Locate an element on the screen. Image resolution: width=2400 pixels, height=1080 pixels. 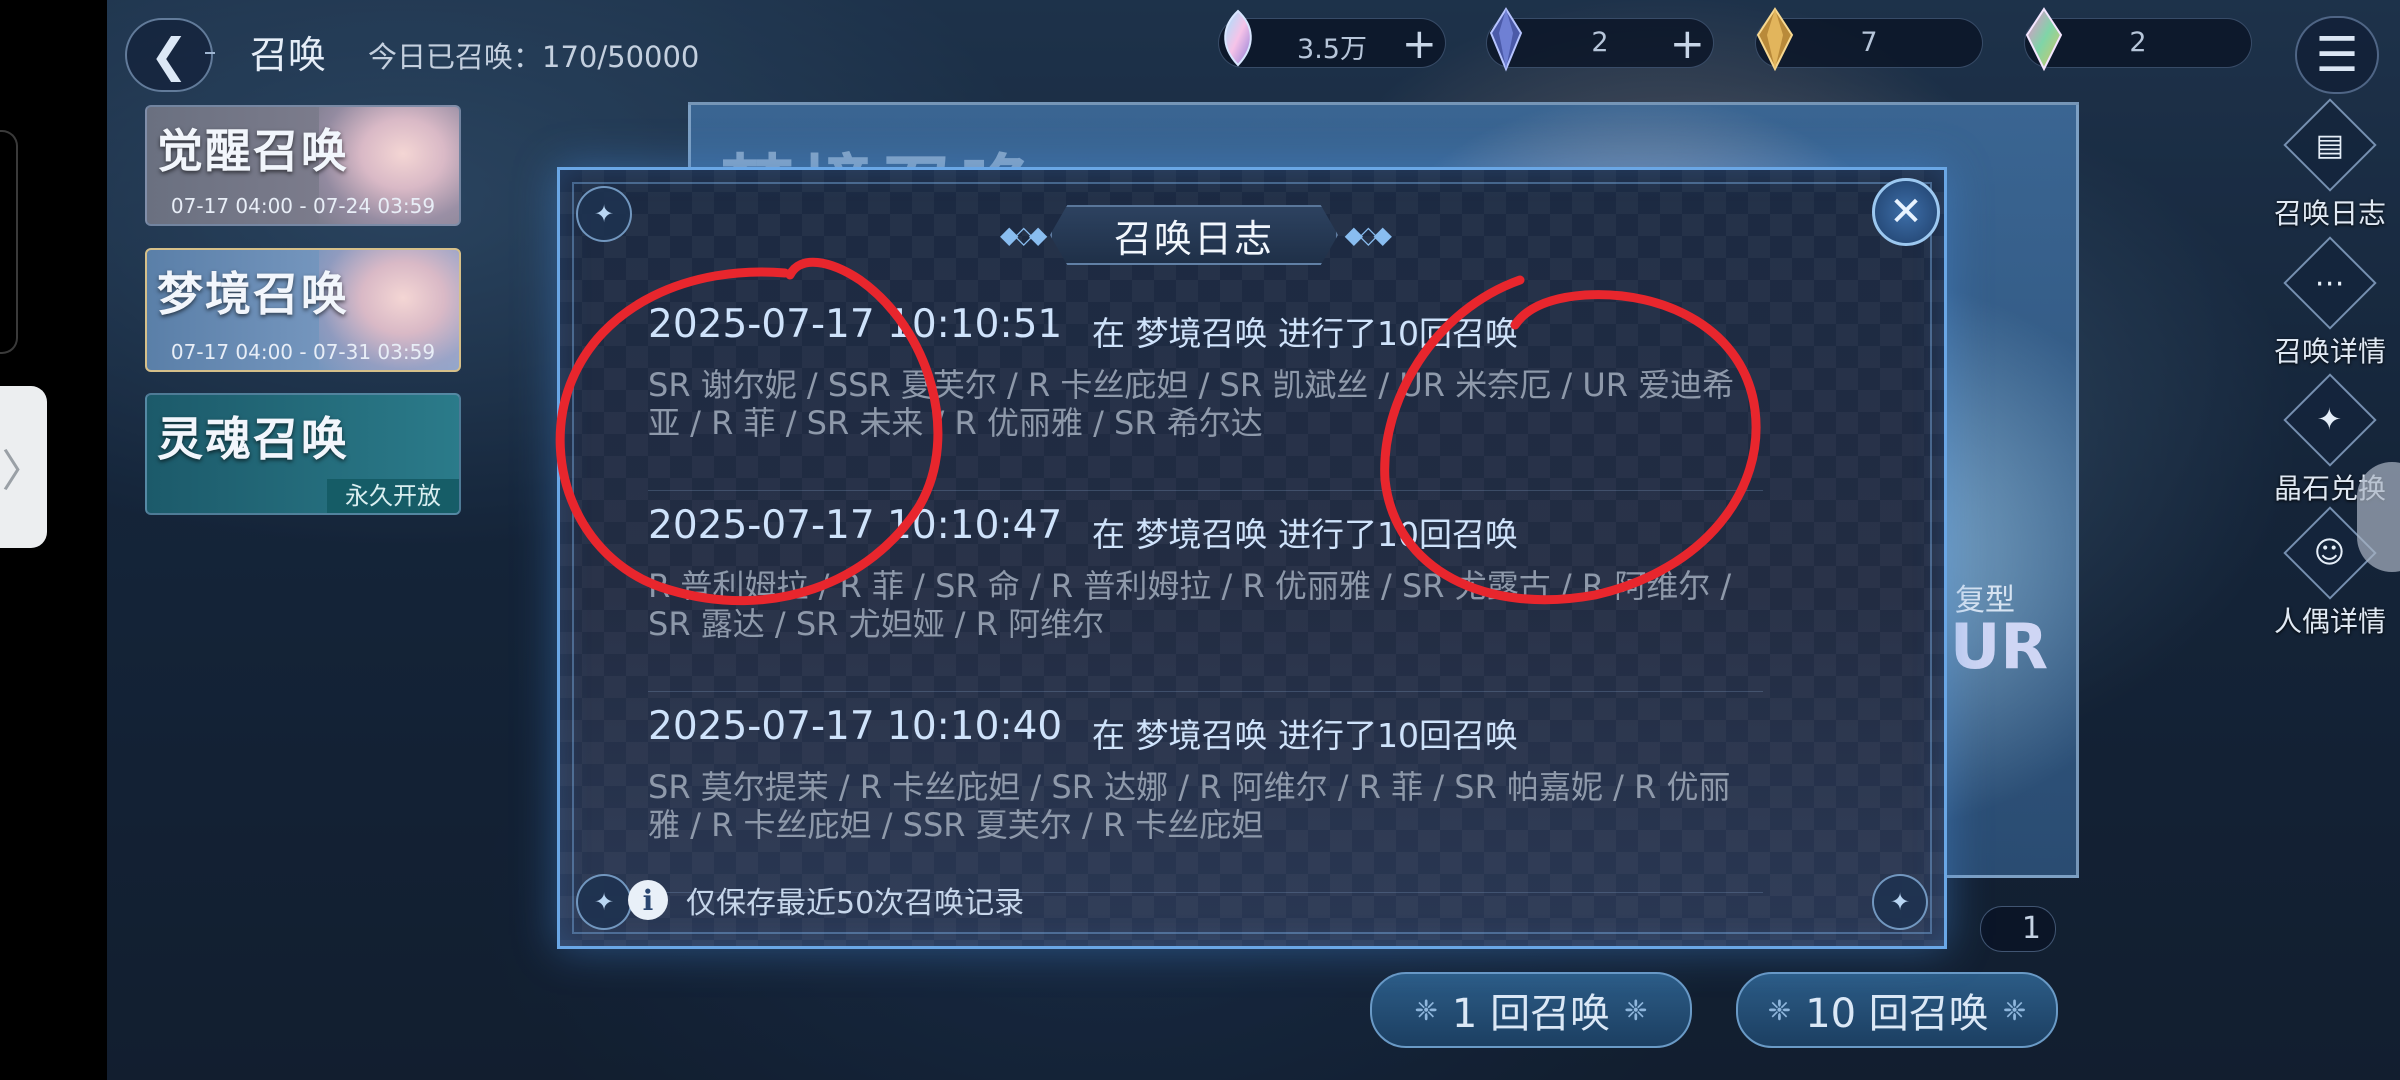
permanent-badge: 永久开放 is located at coordinates (393, 496).